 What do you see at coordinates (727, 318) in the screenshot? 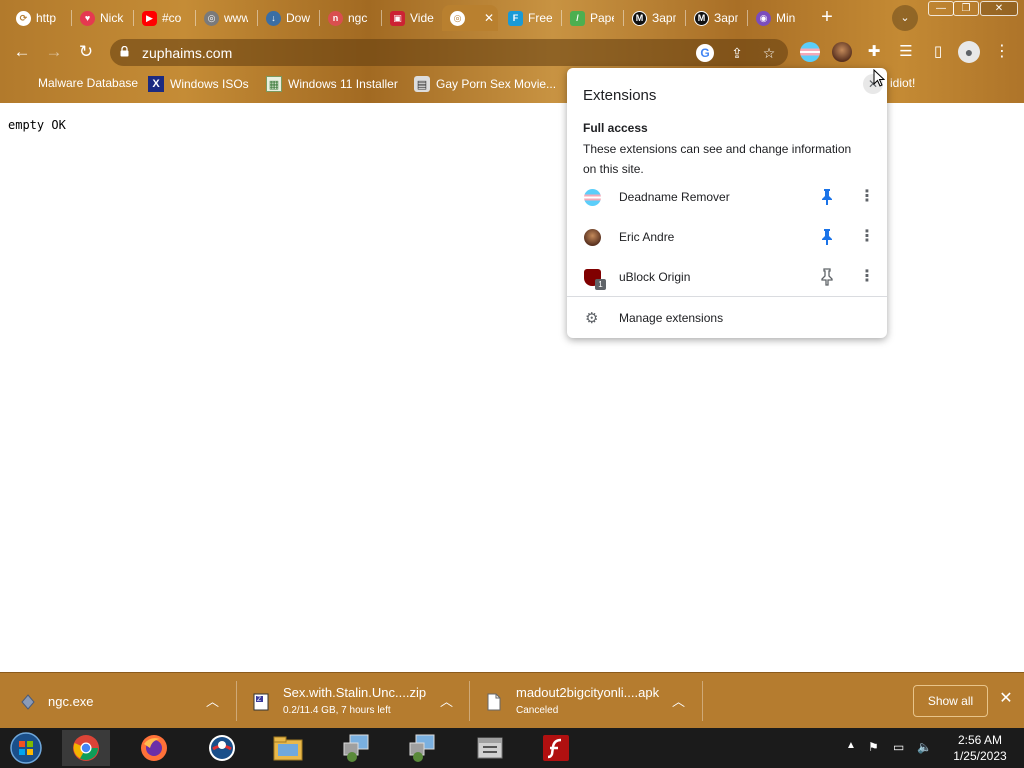
I see `manage-extensions-button: ⚙ Manage extensions` at bounding box center [727, 318].